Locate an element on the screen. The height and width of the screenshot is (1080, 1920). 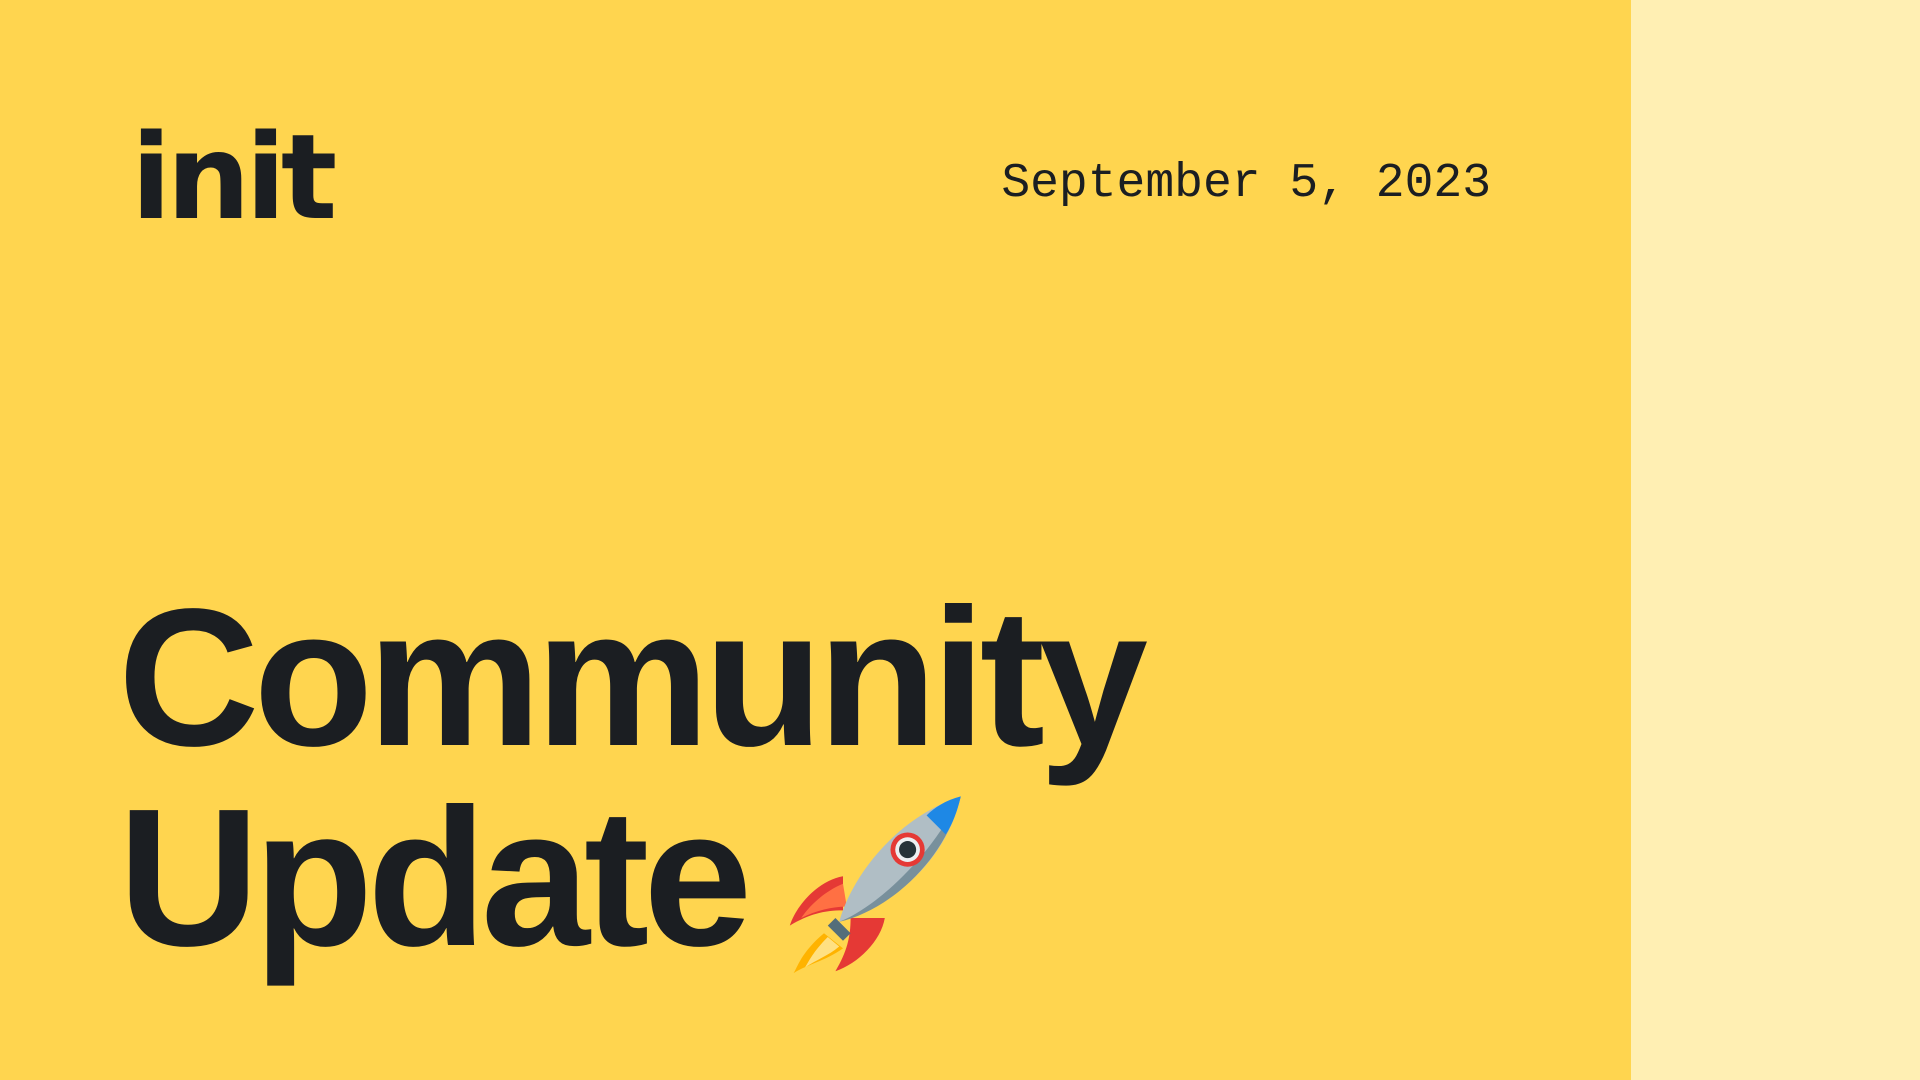
headline-line-1: Community is located at coordinates (633, 677).